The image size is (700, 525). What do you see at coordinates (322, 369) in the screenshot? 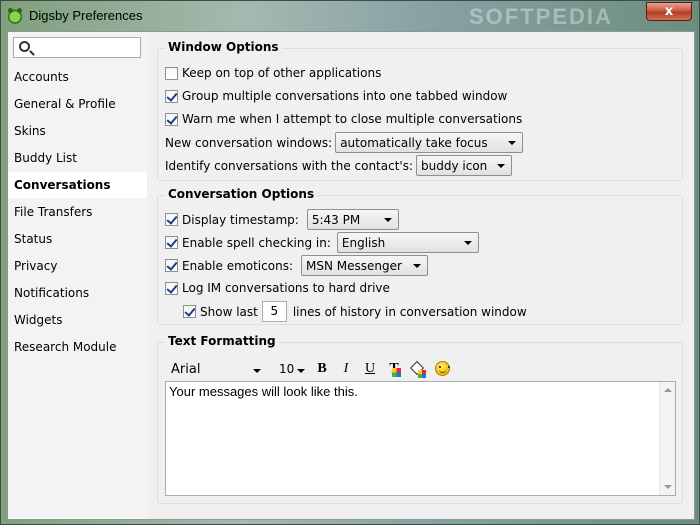
I see `bold-button: B` at bounding box center [322, 369].